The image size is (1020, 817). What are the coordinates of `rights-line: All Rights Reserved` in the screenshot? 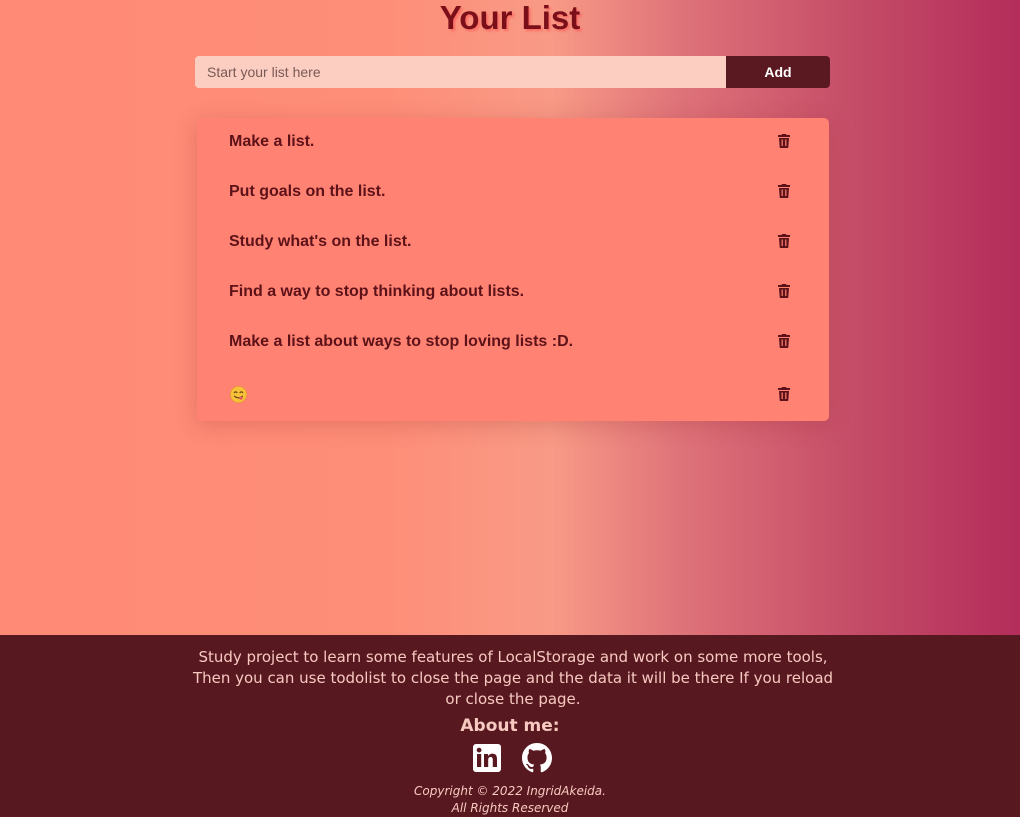 It's located at (510, 808).